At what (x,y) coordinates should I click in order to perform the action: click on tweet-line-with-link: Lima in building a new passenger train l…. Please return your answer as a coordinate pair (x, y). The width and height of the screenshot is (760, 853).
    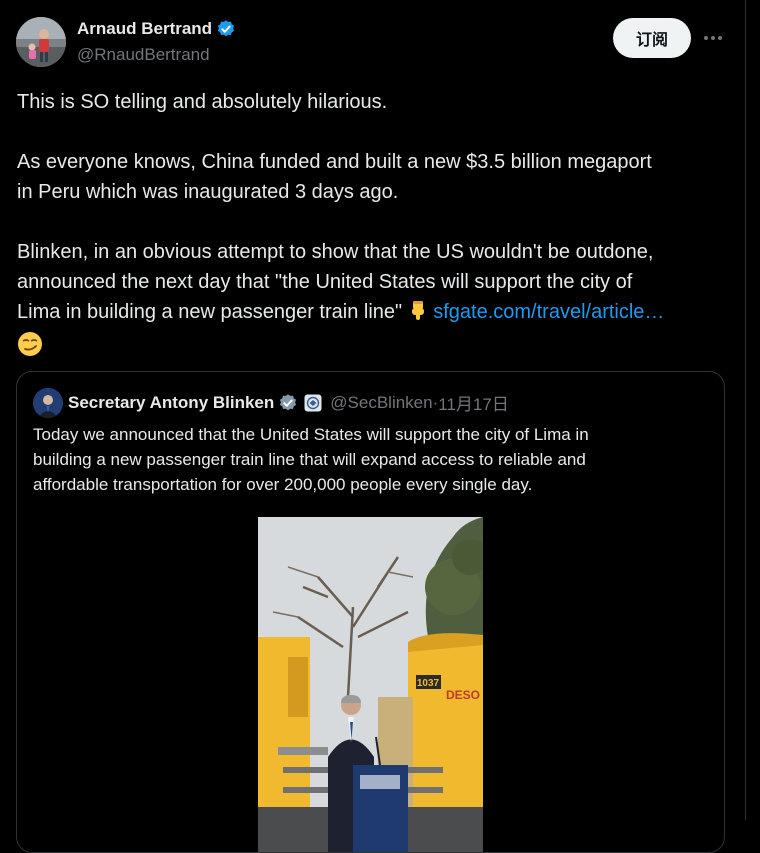
    Looking at the image, I should click on (377, 314).